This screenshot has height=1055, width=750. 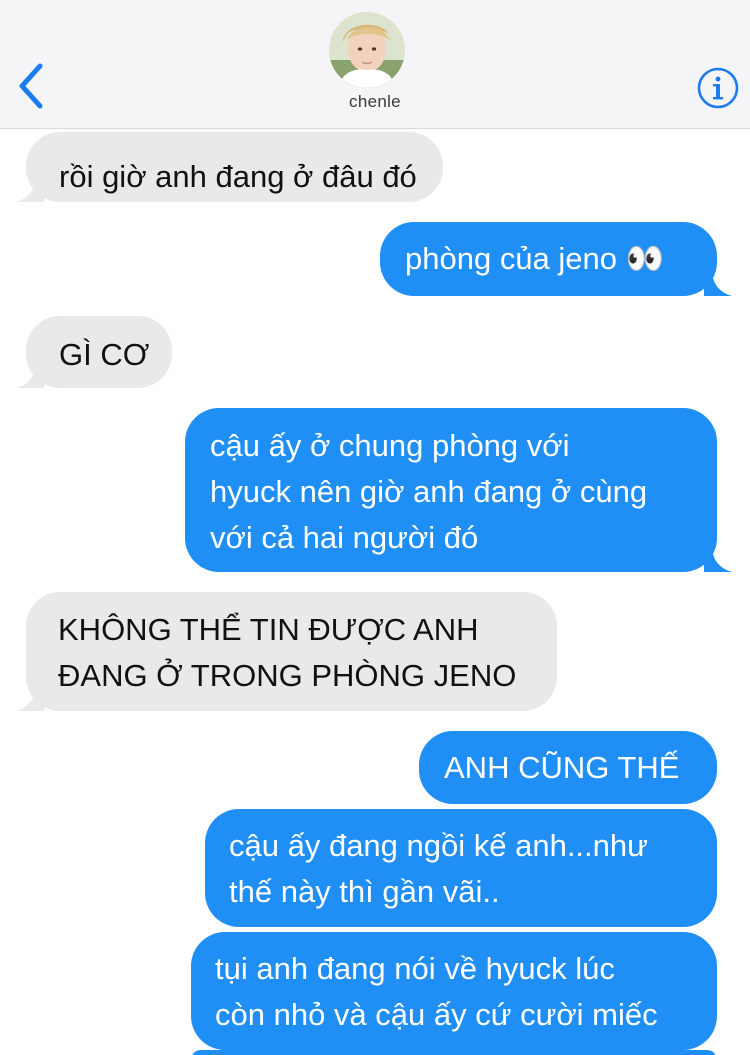 I want to click on message-line: tụi anh đang nói về hyuck lúc, so click(x=415, y=968).